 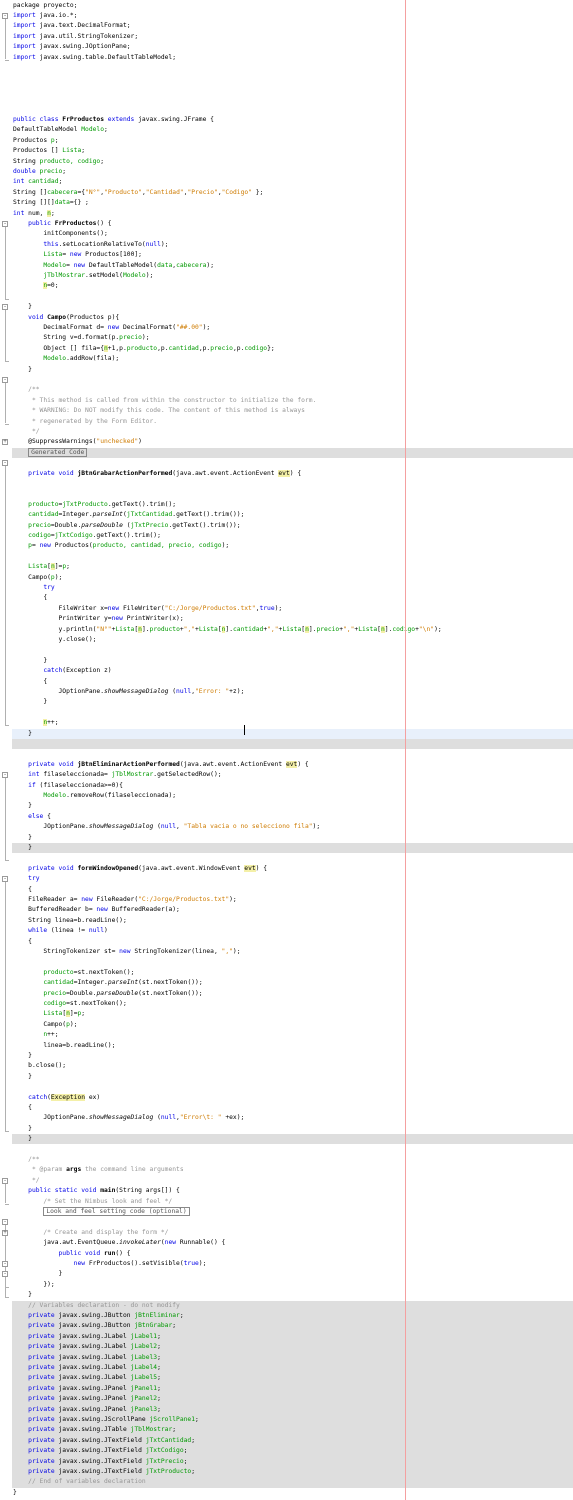 I want to click on code-line: catch(Exception z), so click(x=62, y=671).